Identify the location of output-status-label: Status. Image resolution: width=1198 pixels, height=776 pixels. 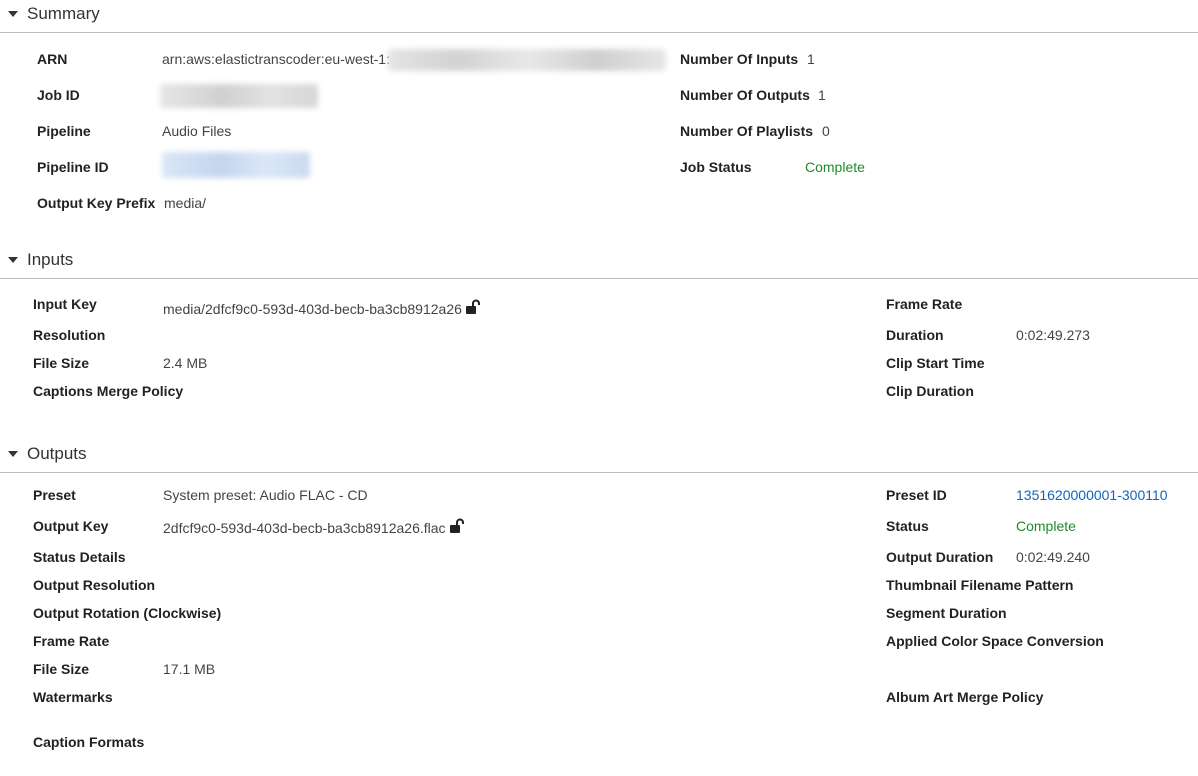
(907, 526).